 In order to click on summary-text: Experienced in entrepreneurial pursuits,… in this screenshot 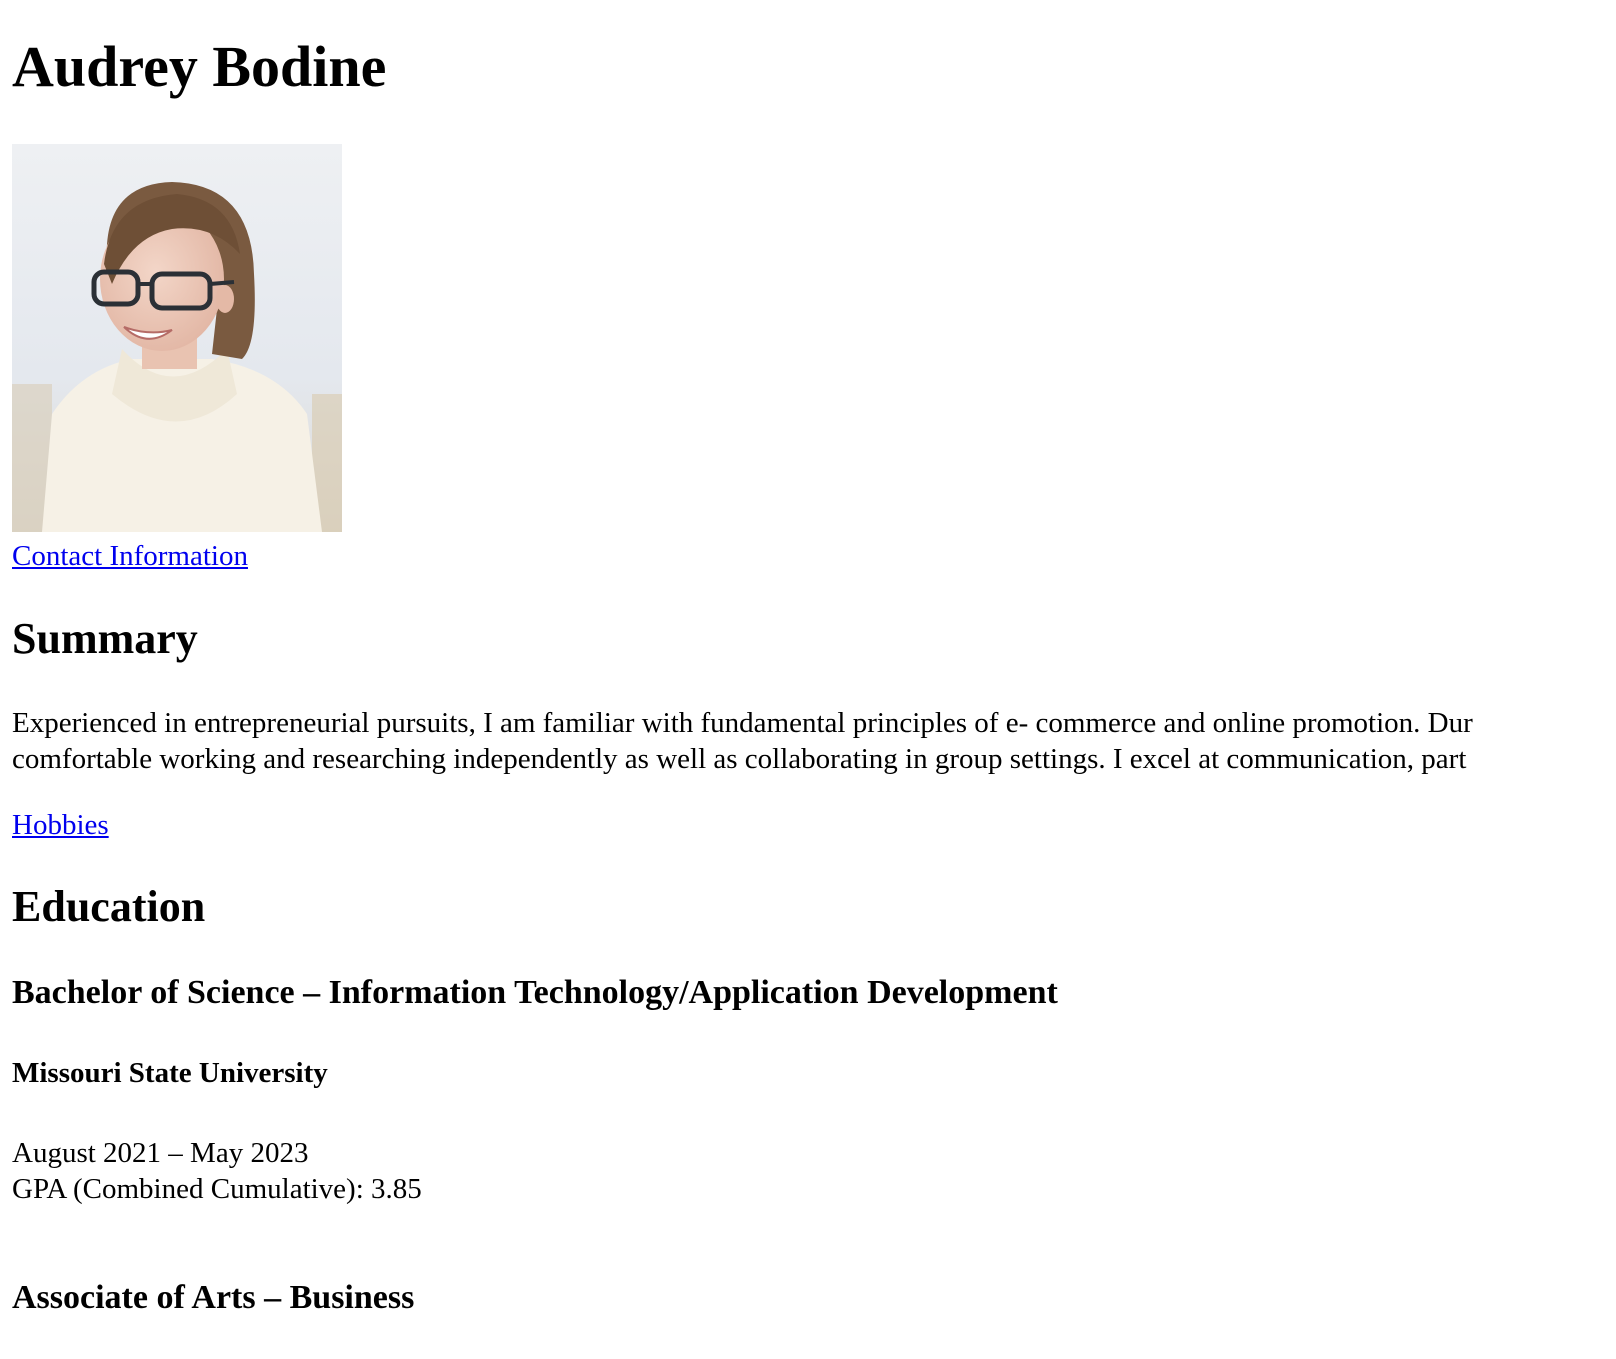, I will do `click(742, 741)`.